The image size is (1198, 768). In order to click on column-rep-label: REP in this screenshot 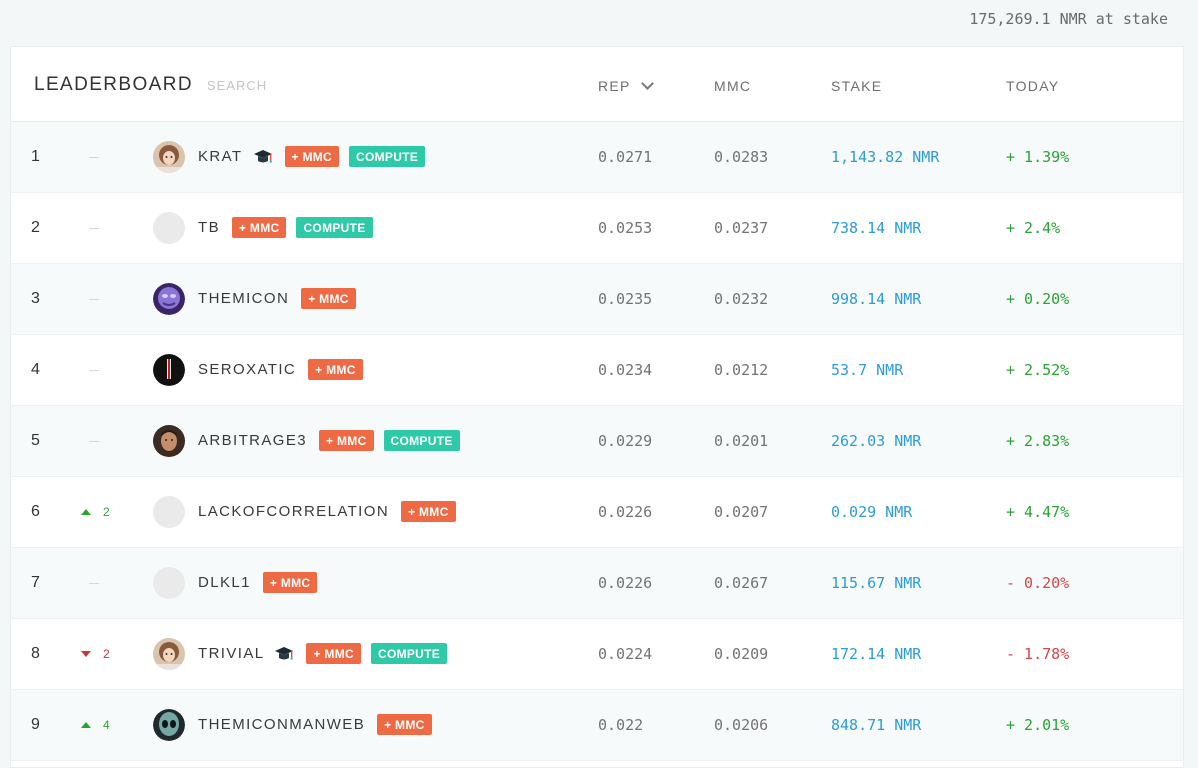, I will do `click(614, 86)`.